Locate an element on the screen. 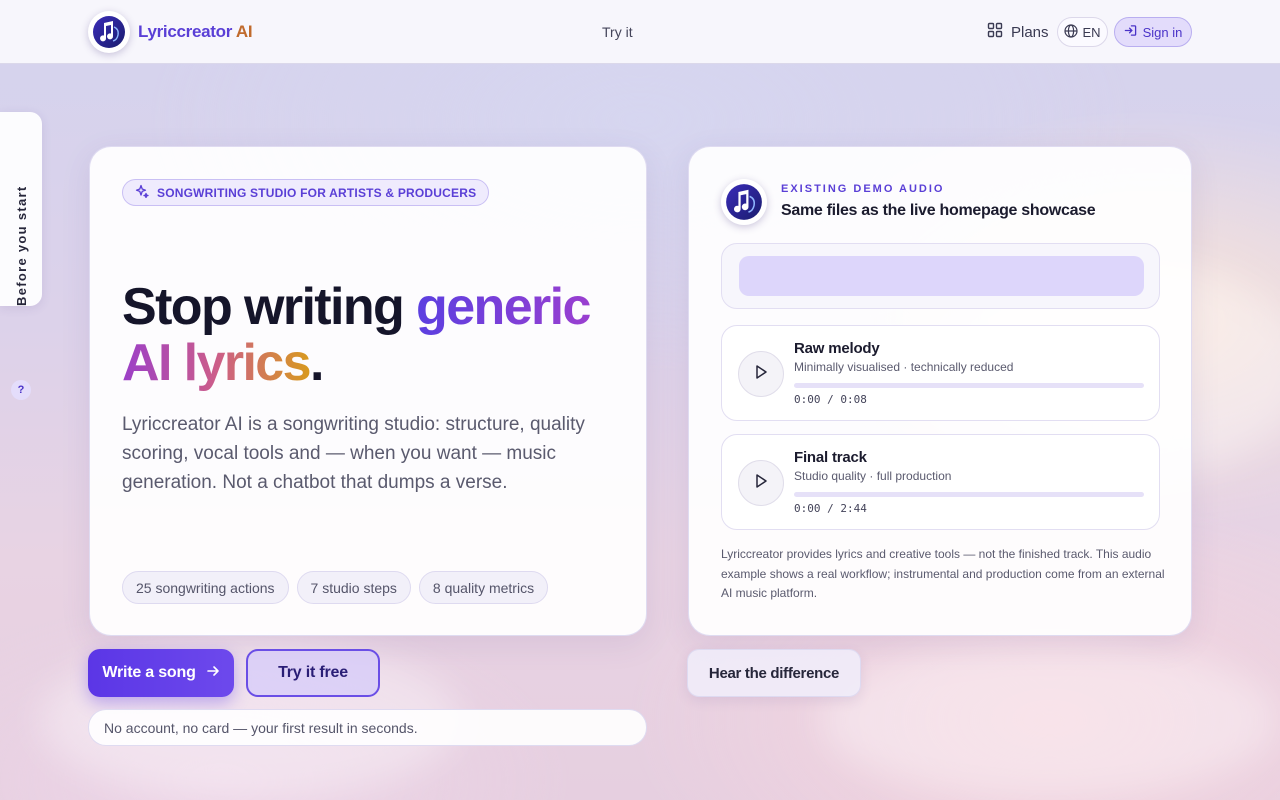 This screenshot has height=800, width=1280. background-cloud is located at coordinates (1050, 720).